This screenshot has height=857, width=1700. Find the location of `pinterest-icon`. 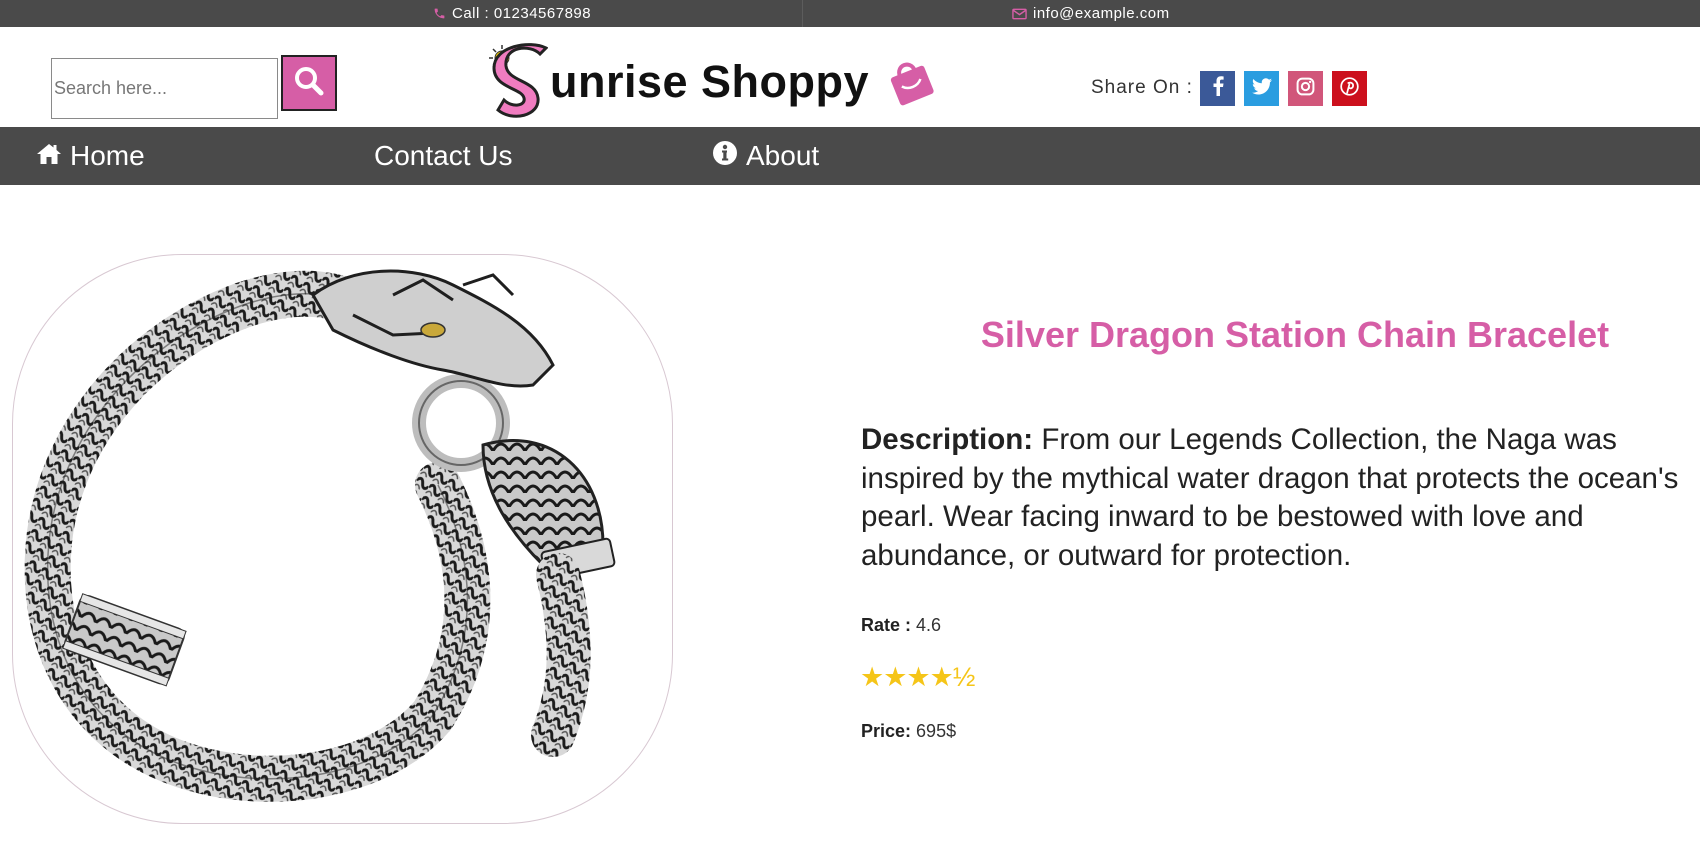

pinterest-icon is located at coordinates (1349, 88).